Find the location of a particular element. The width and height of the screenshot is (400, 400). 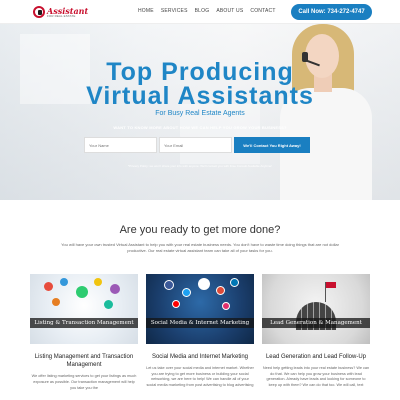

nav-services: SERVICES is located at coordinates (174, 11).